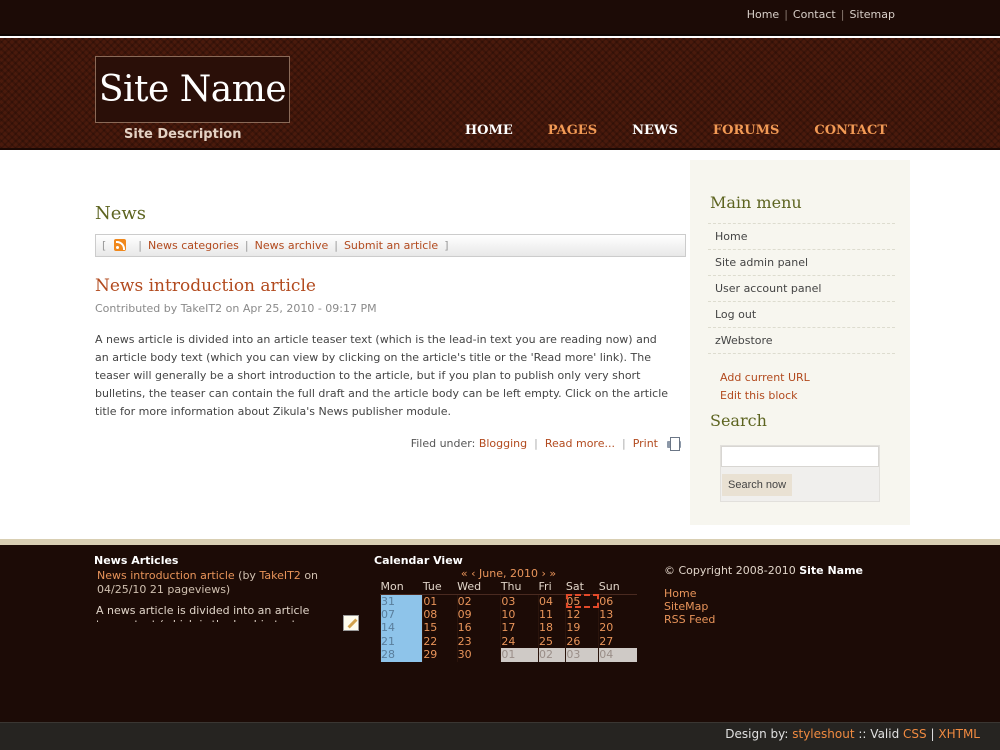 The width and height of the screenshot is (1000, 750). Describe the element at coordinates (193, 245) in the screenshot. I see `news-categories-link: News categories` at that location.